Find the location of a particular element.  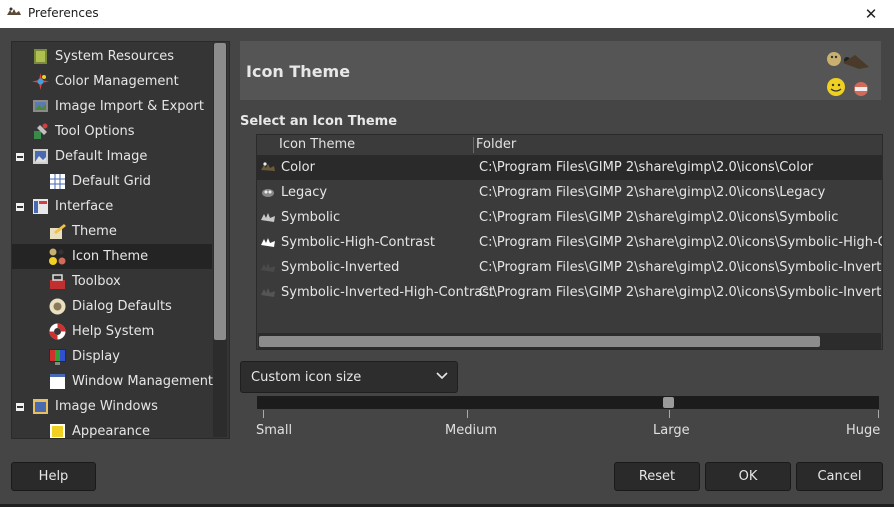

sidebar-item-label: Theme is located at coordinates (94, 231).